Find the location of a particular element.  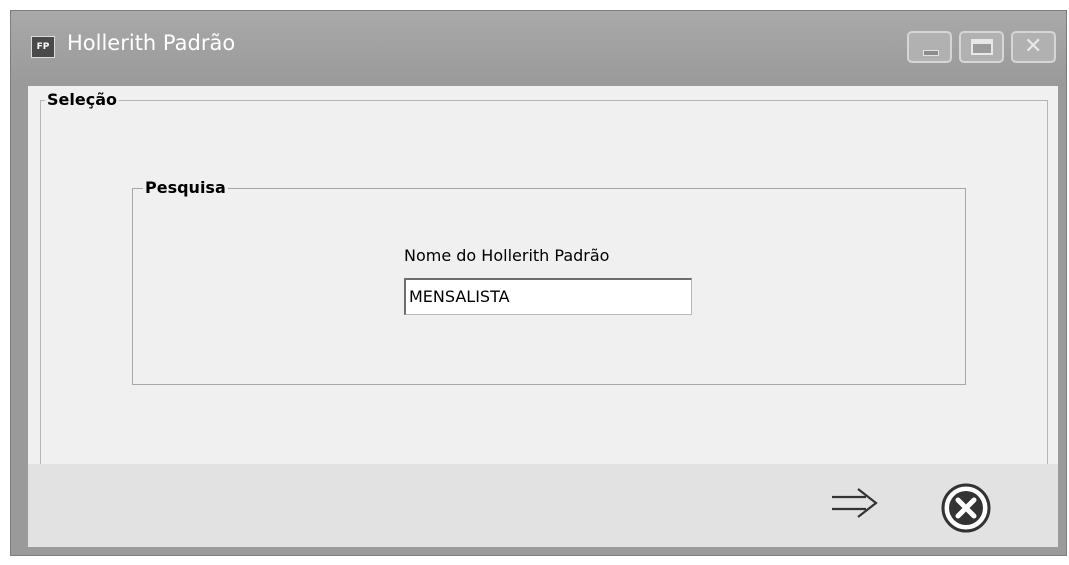

close-icon: ✕ is located at coordinates (1033, 46).